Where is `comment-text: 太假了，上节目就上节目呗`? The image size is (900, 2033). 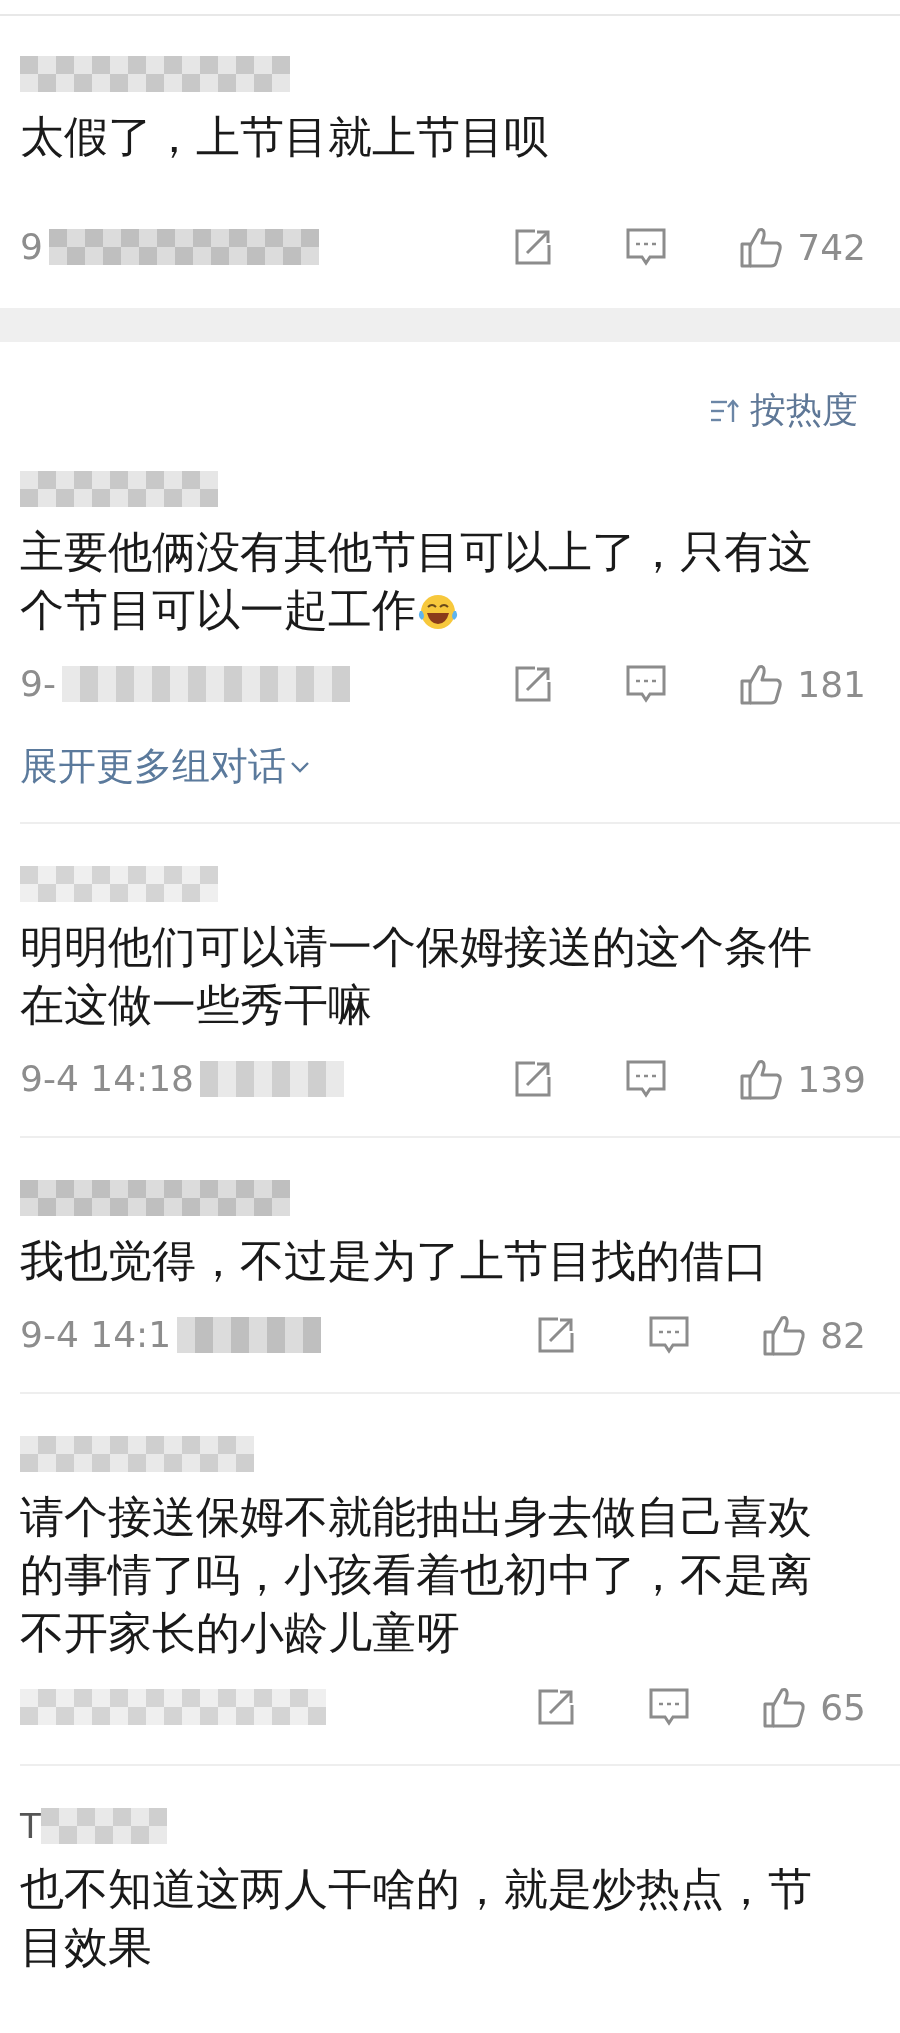
comment-text: 太假了，上节目就上节目呗 is located at coordinates (284, 136).